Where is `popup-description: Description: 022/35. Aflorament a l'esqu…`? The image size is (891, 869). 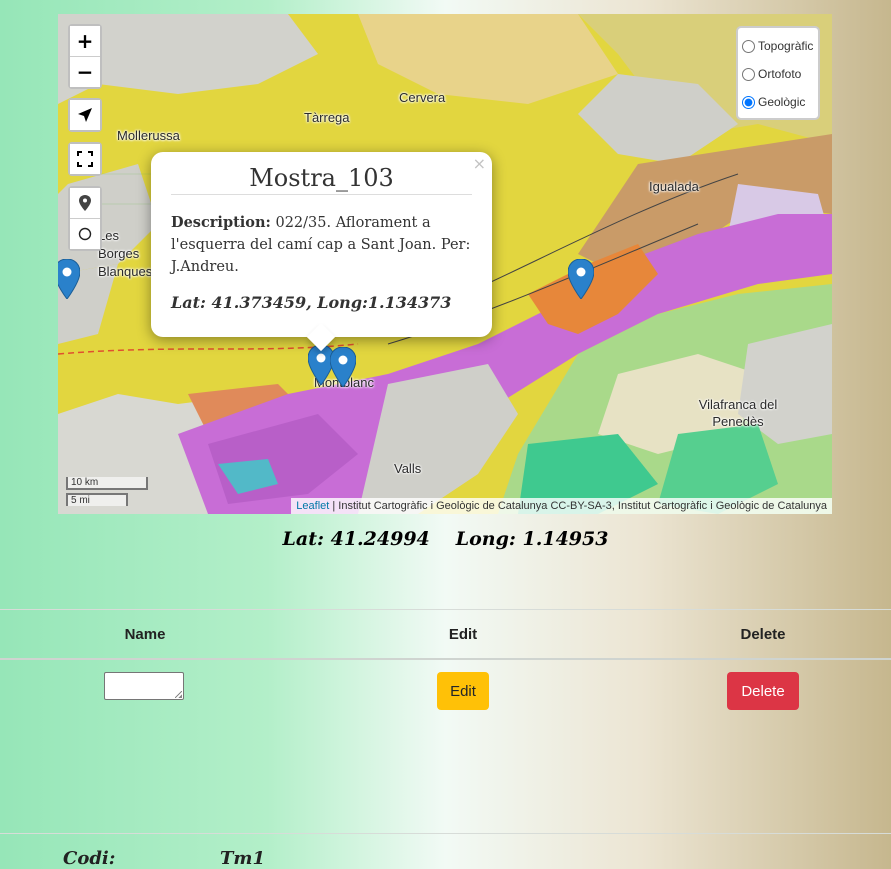
popup-description: Description: 022/35. Aflorament a l'esqu… is located at coordinates (322, 245).